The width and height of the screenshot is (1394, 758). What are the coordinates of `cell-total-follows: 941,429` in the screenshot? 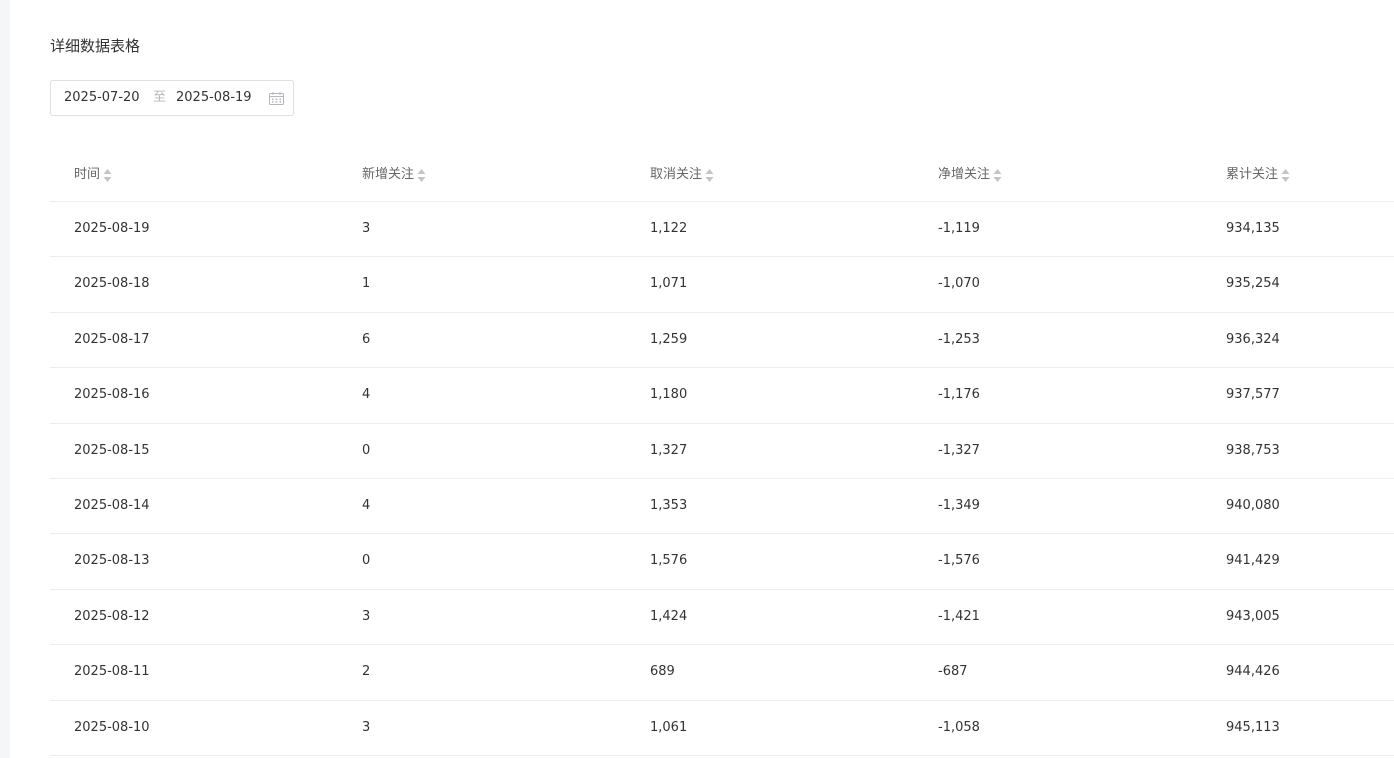 It's located at (1253, 561).